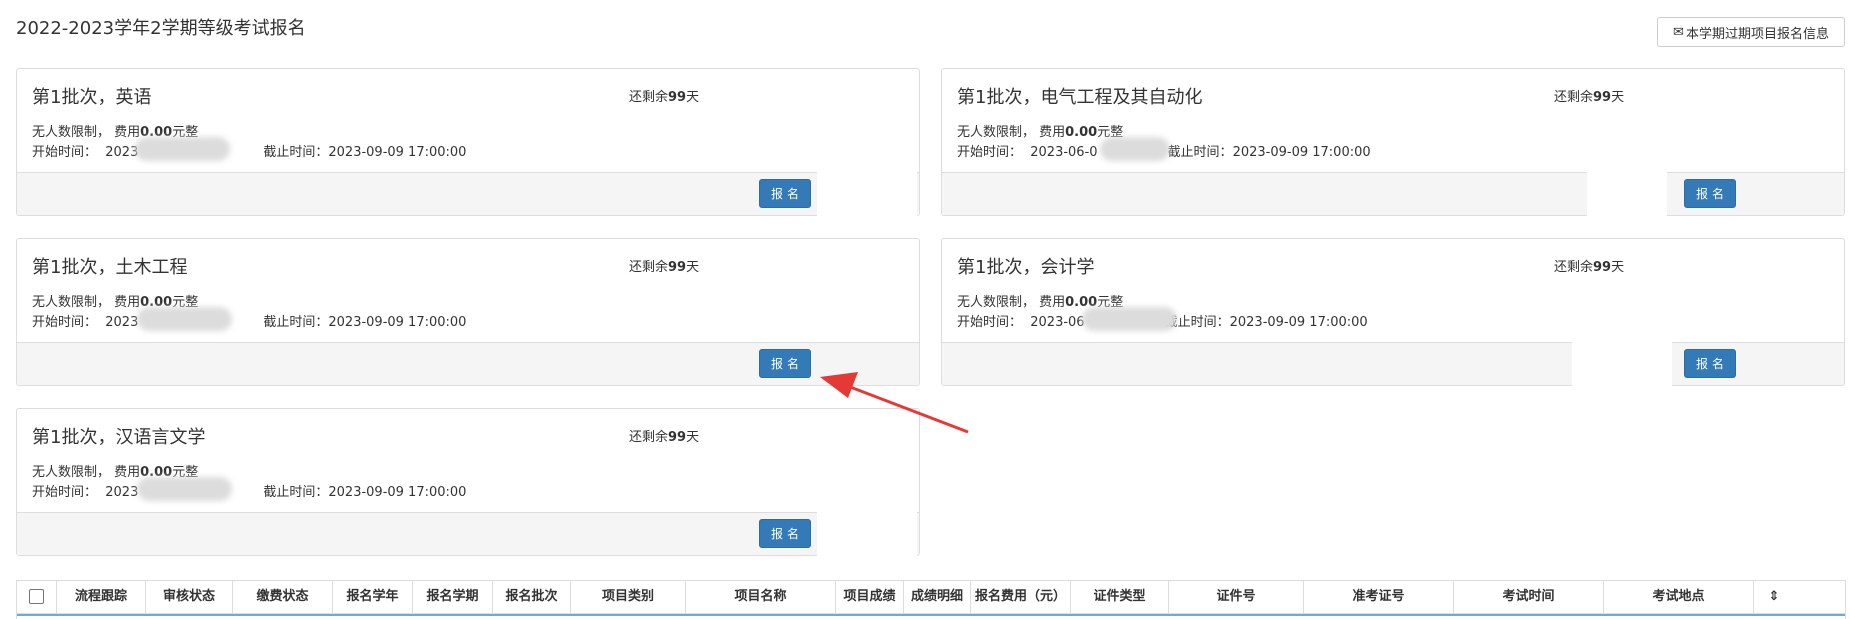  I want to click on col-header: 成绩明细, so click(937, 597).